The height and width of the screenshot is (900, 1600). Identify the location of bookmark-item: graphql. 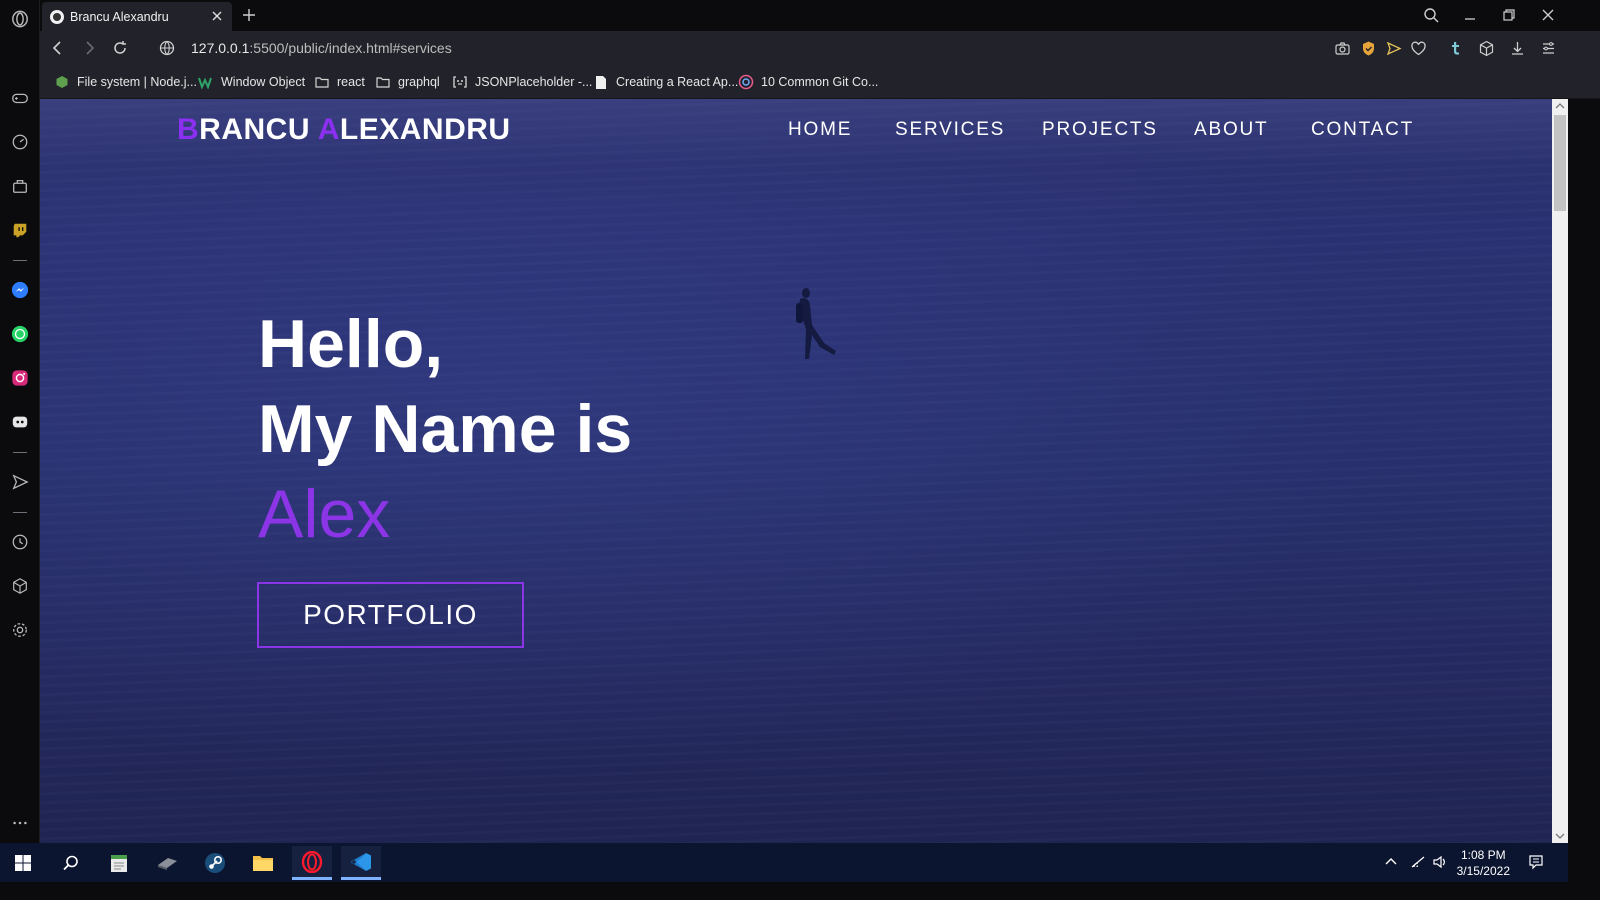
(407, 82).